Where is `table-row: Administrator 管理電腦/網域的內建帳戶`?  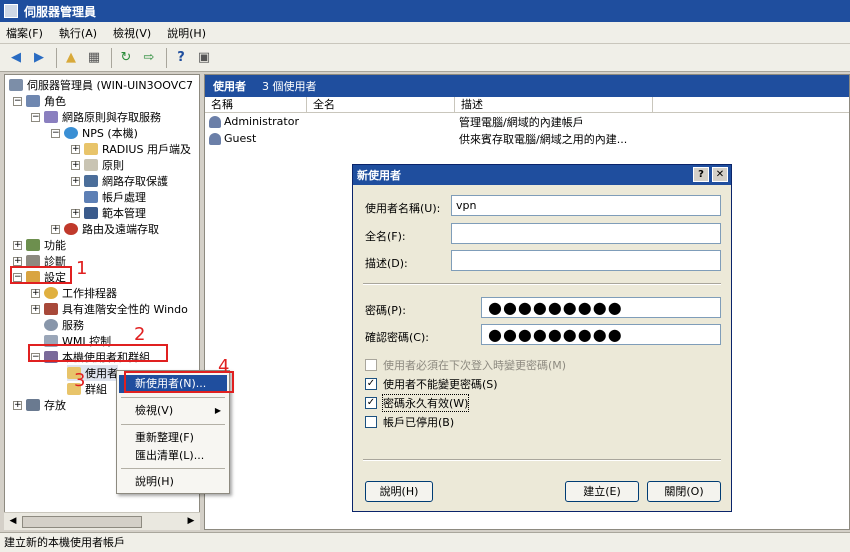 table-row: Administrator 管理電腦/網域的內建帳戶 is located at coordinates (527, 121).